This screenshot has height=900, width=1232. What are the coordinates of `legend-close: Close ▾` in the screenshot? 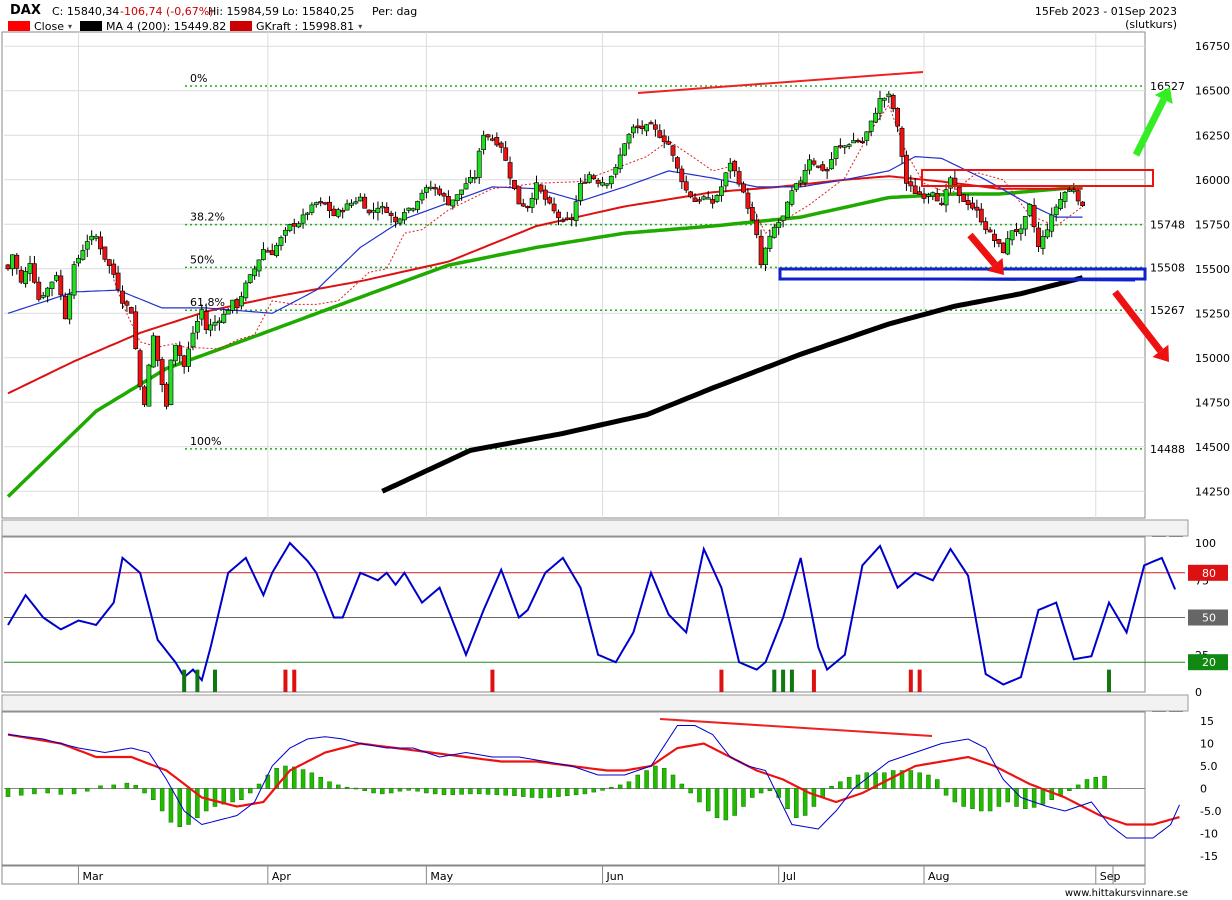 It's located at (40, 26).